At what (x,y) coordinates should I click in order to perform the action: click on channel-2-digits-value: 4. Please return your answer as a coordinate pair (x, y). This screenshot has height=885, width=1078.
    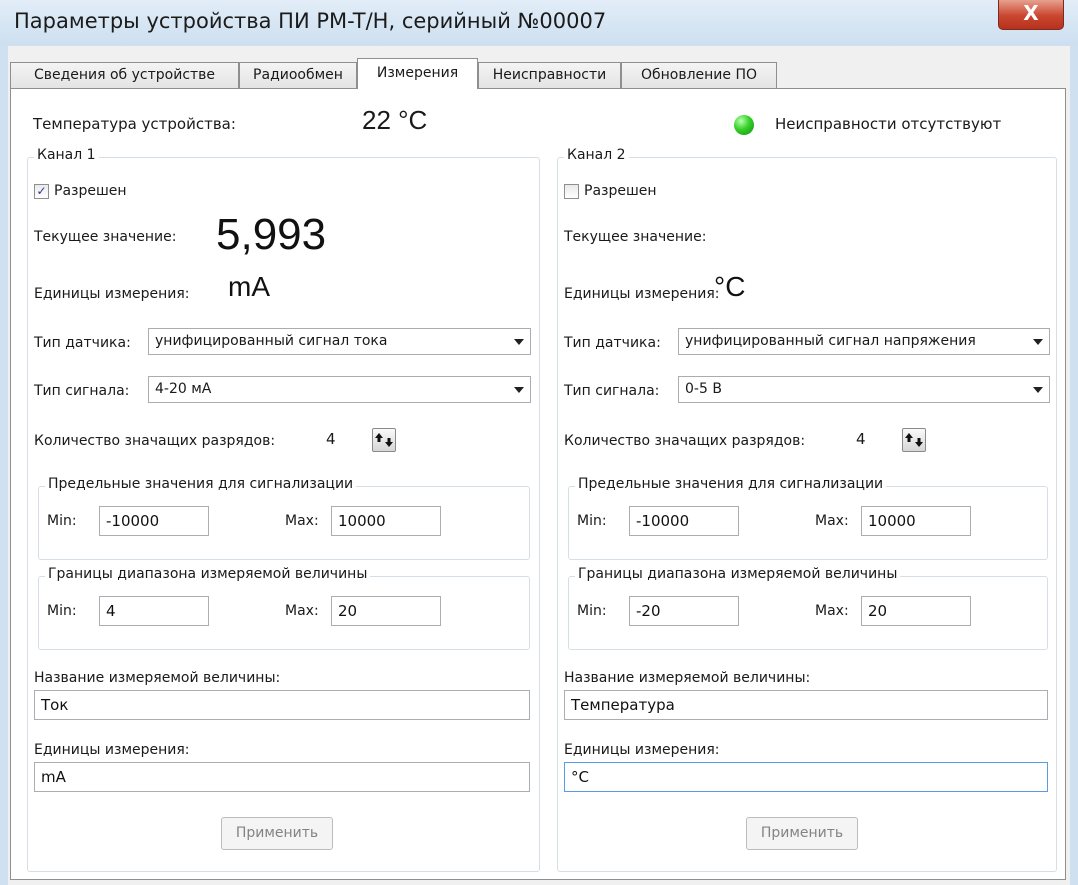
    Looking at the image, I should click on (861, 439).